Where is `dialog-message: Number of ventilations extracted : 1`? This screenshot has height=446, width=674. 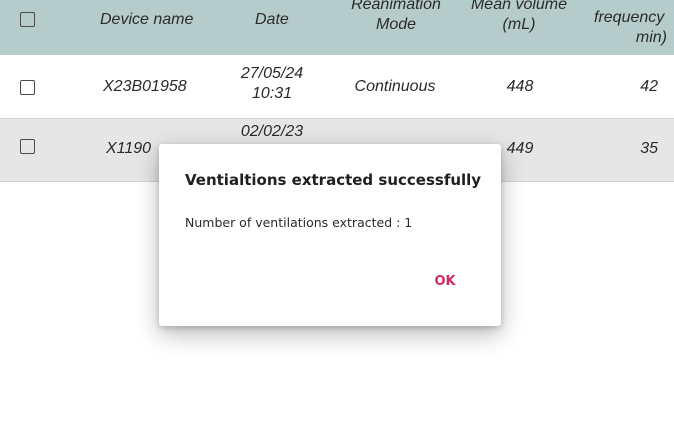
dialog-message: Number of ventilations extracted : 1 is located at coordinates (299, 222).